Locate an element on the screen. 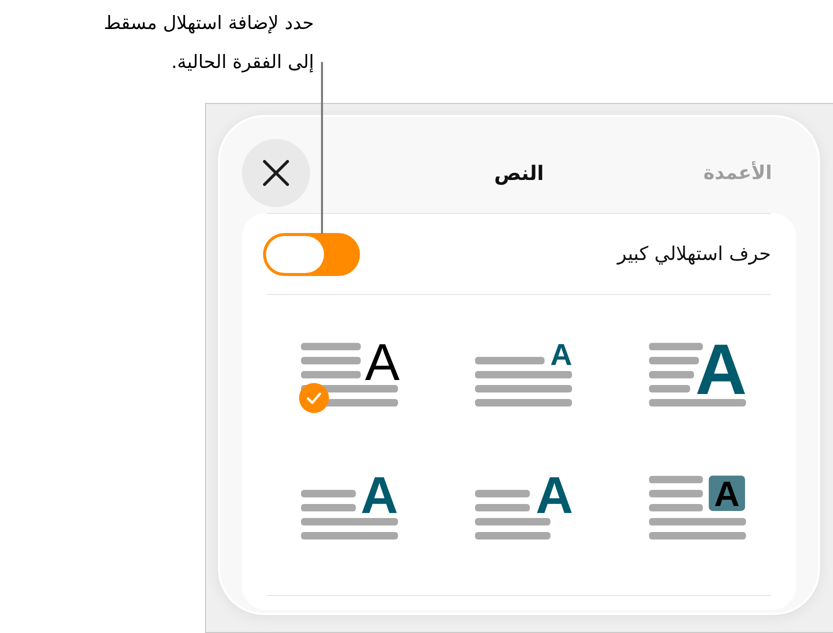  drop-cap-label: حرف استهلالي كبير is located at coordinates (694, 254).